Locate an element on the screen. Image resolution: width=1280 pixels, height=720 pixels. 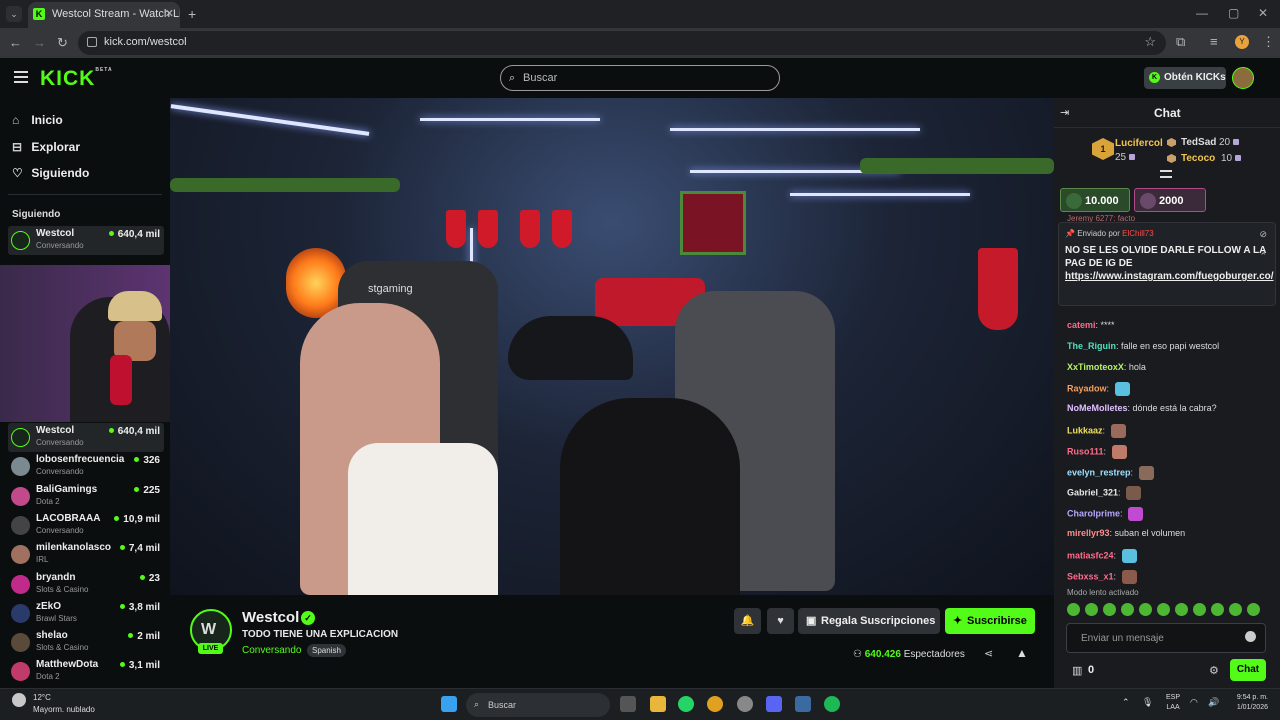
spotify-icon is located at coordinates (832, 704).